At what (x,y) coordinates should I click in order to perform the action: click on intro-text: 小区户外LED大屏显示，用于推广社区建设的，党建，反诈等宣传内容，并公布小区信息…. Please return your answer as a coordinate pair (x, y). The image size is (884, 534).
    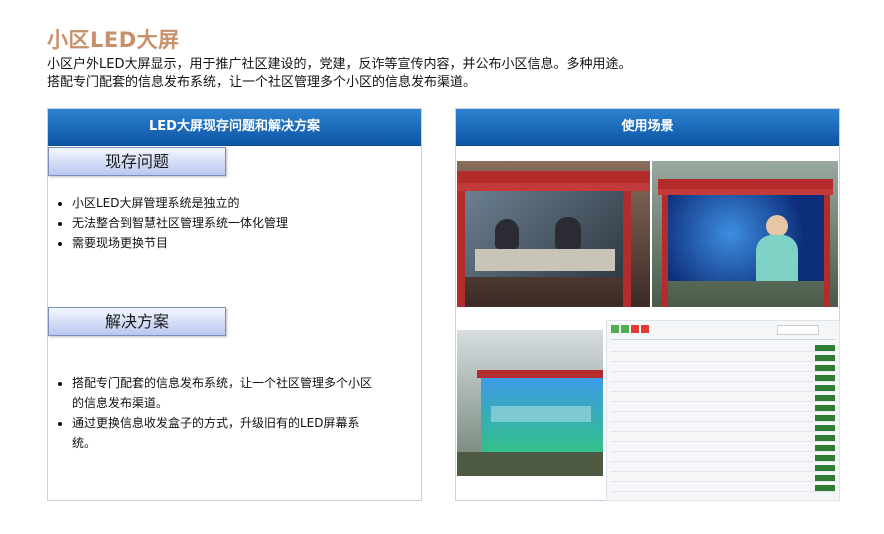
    Looking at the image, I should click on (339, 74).